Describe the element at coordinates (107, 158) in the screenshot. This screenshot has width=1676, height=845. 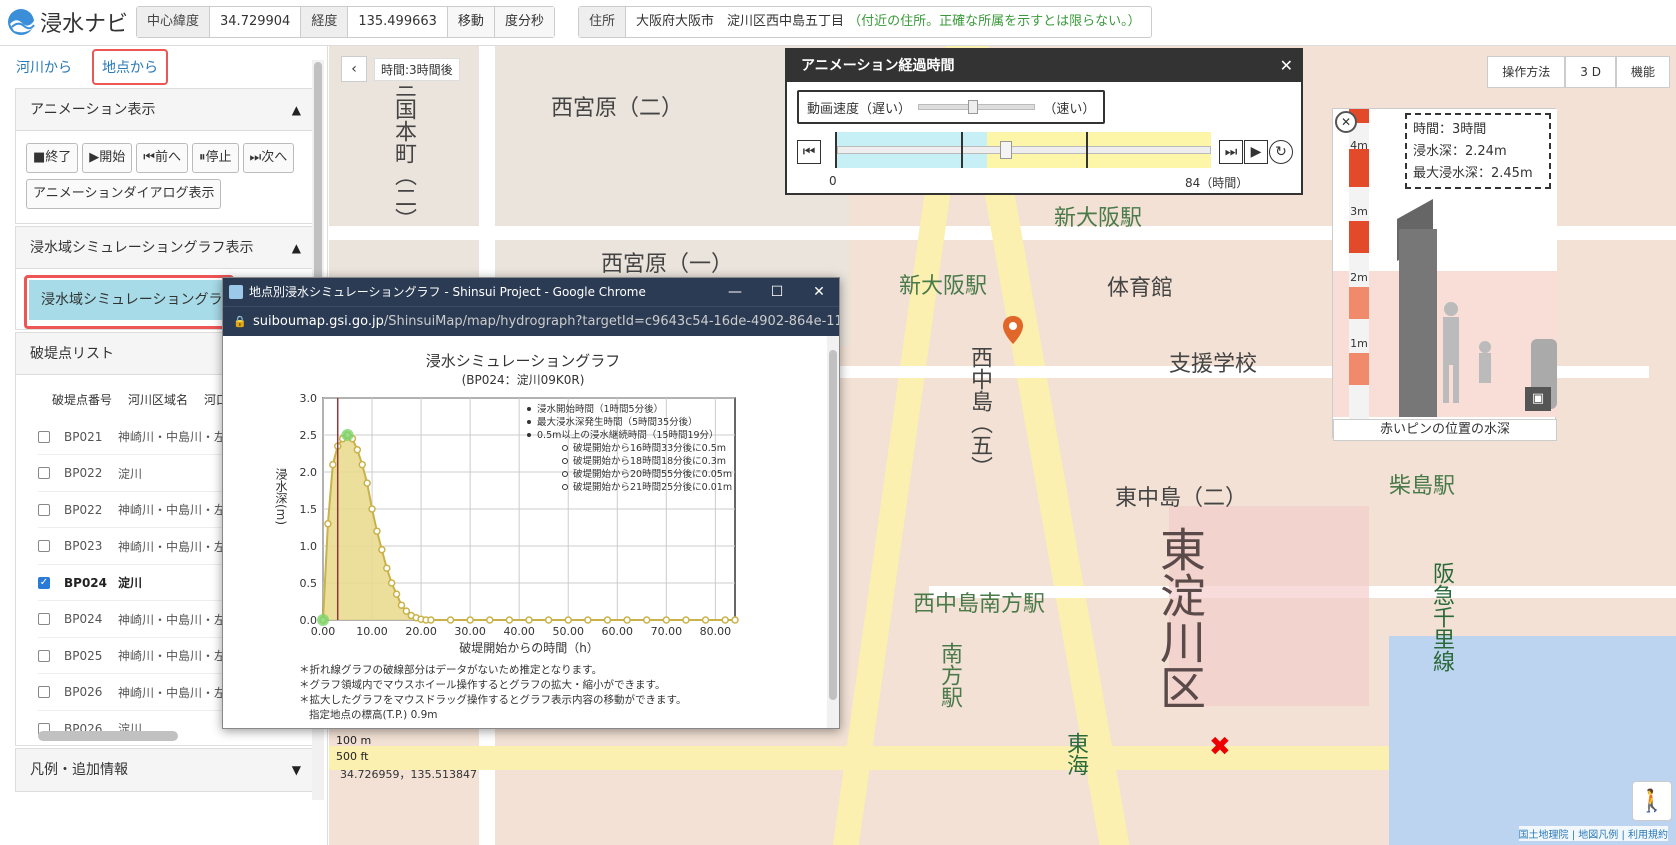
I see `anim-start-button: ▶開始` at that location.